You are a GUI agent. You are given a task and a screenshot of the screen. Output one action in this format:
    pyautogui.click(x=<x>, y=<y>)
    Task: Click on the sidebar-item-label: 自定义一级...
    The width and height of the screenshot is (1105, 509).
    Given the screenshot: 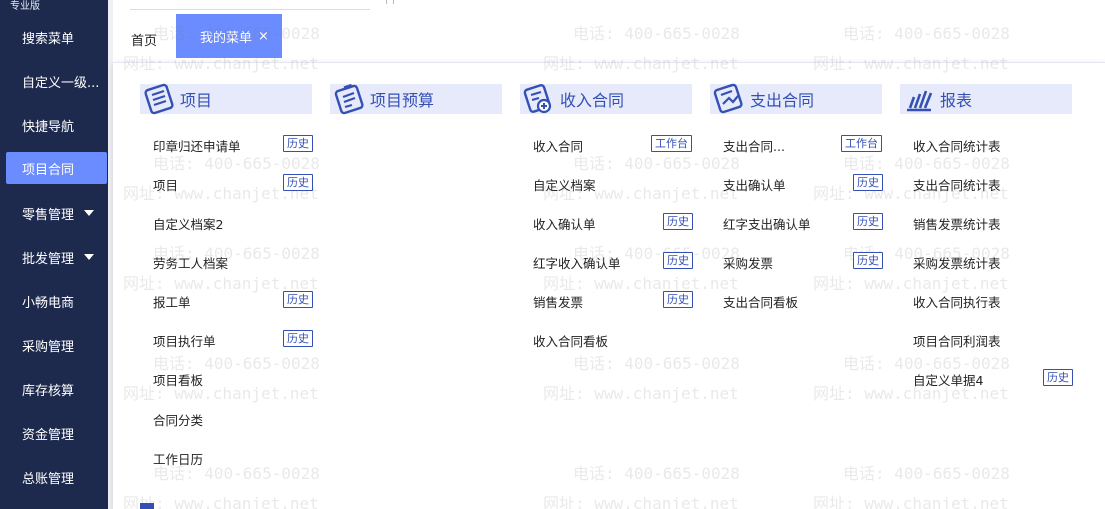 What is the action you would take?
    pyautogui.click(x=61, y=83)
    